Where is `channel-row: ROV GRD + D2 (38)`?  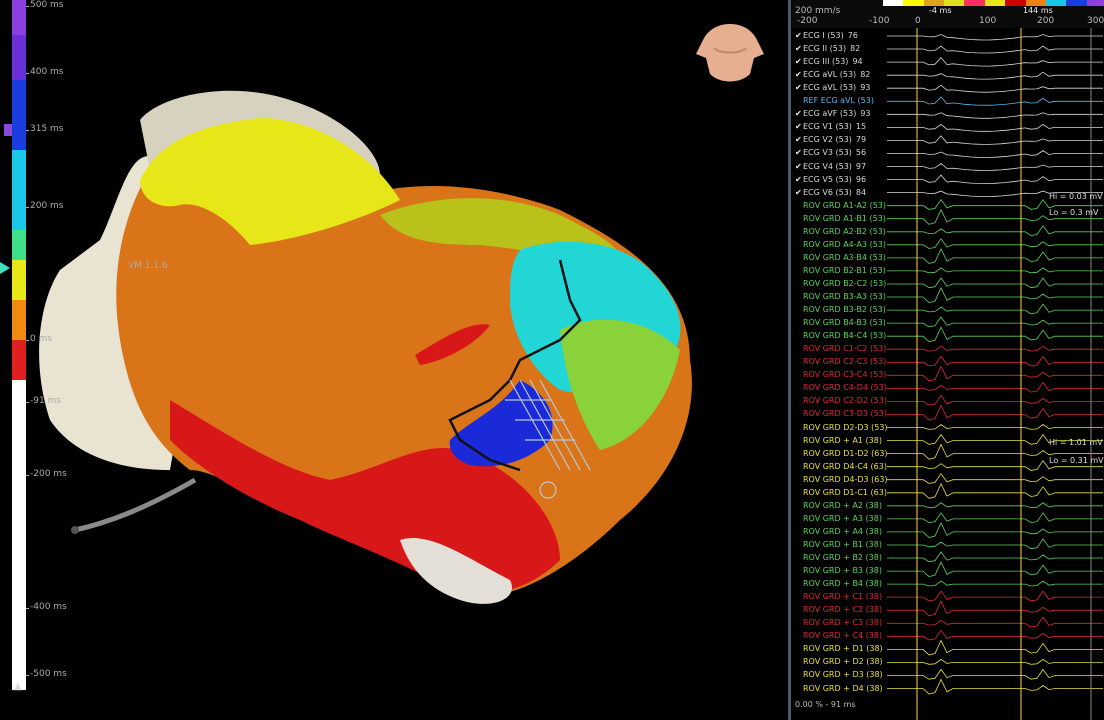 channel-row: ROV GRD + D2 (38) is located at coordinates (841, 661).